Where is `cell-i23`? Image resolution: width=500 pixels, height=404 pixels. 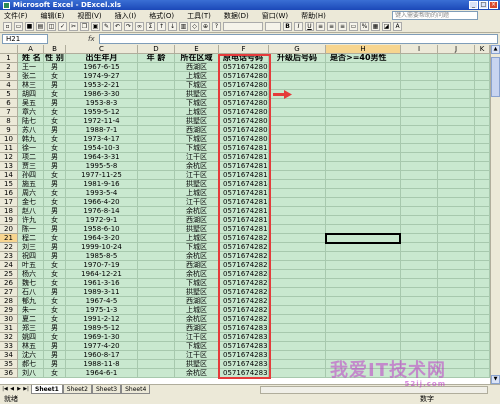 cell-i23 is located at coordinates (419, 256).